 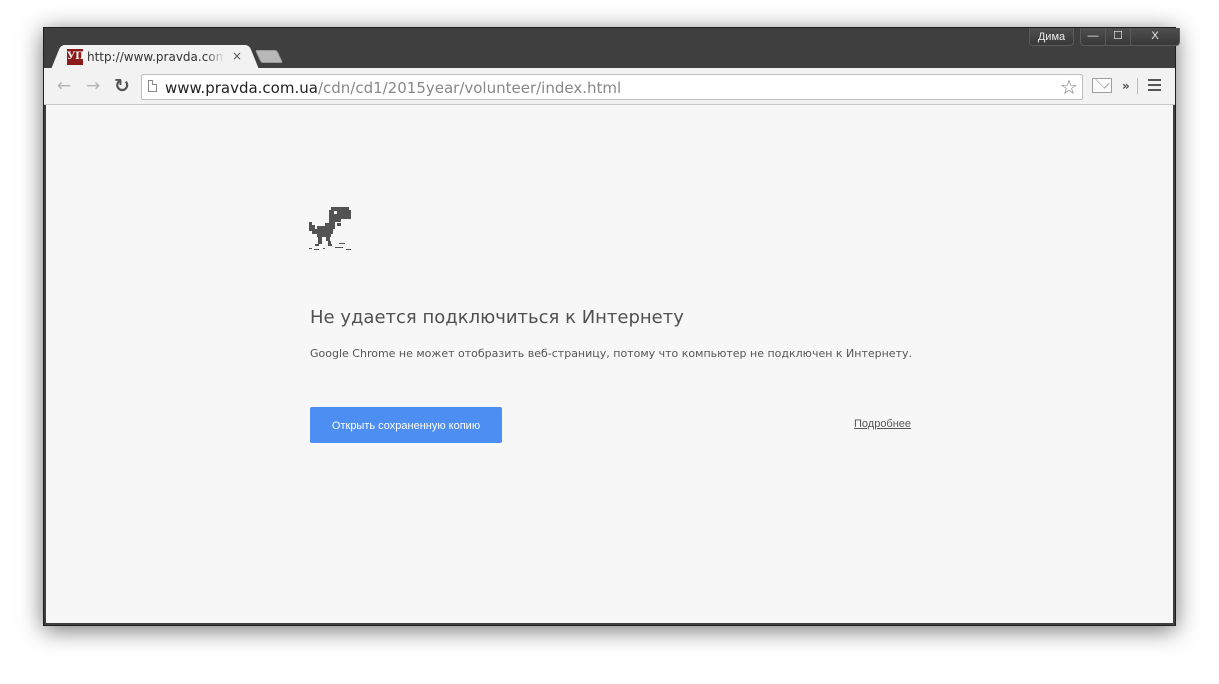 I want to click on url-path: /cdn/cd1/2015year/volunteer/index.html, so click(x=469, y=88).